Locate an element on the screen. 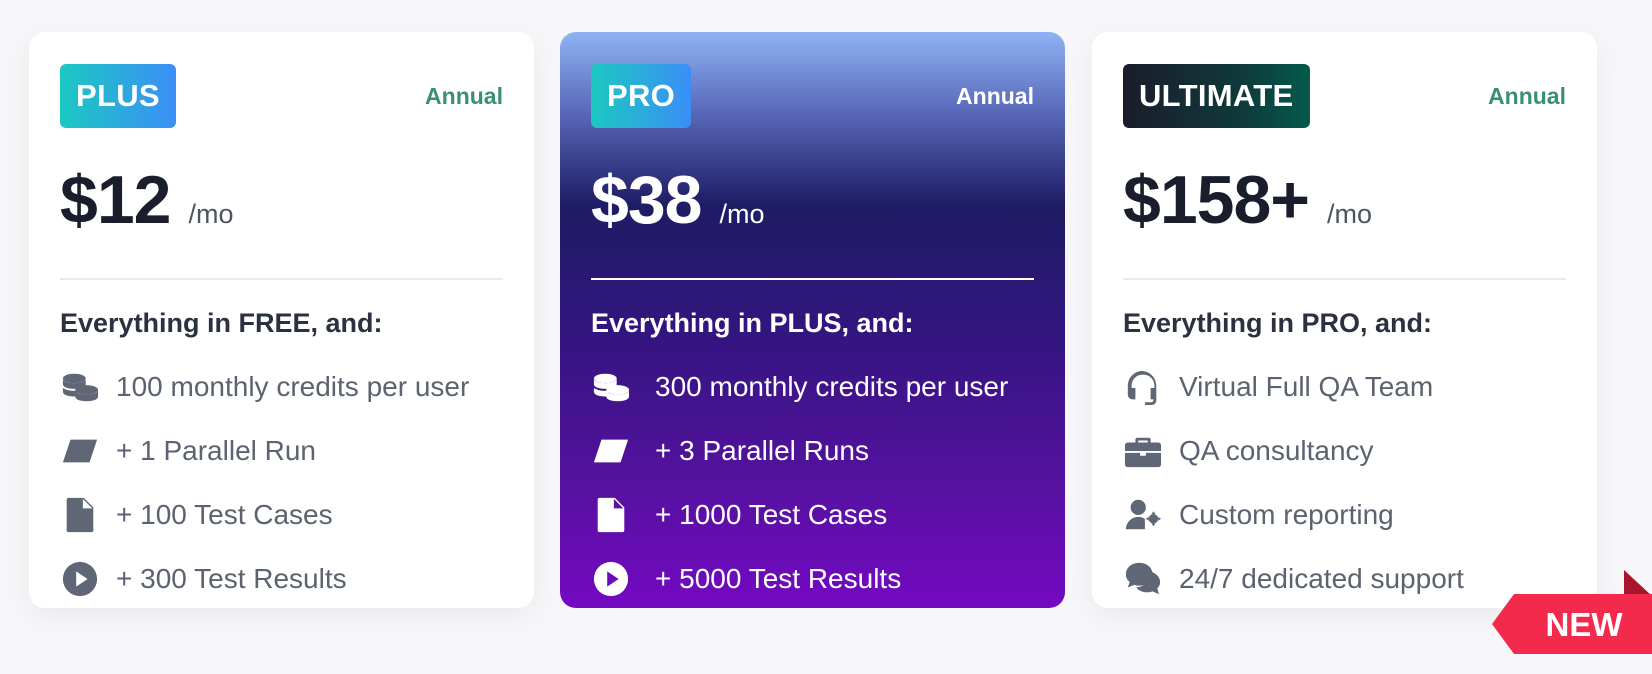  price: $12 is located at coordinates (115, 200).